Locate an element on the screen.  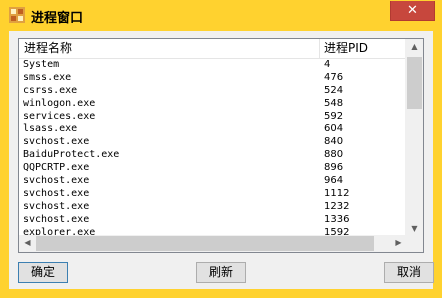
refresh-button: 刷新 is located at coordinates (221, 272).